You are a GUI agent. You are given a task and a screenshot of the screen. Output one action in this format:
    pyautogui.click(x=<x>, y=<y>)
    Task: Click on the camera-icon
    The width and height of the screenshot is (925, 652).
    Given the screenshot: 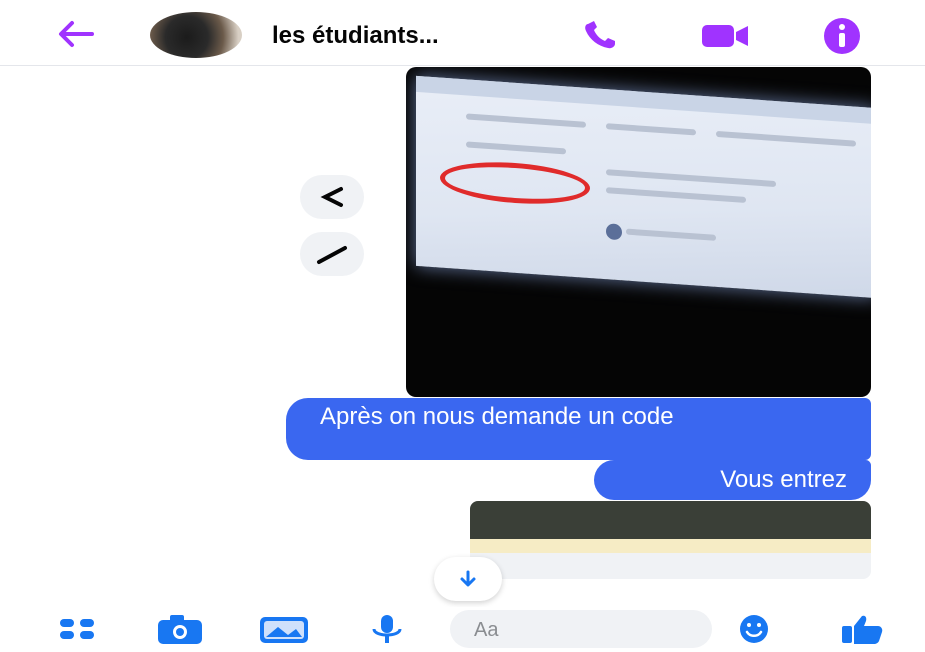 What is the action you would take?
    pyautogui.click(x=180, y=629)
    